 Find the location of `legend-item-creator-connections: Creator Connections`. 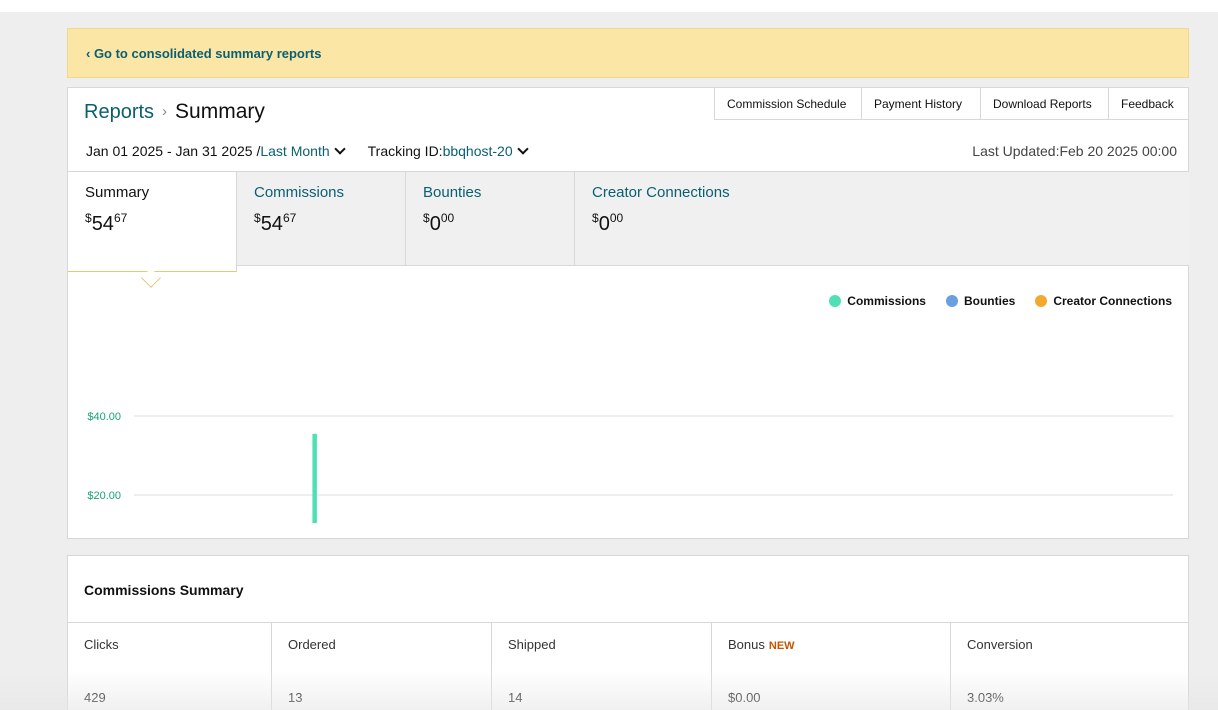

legend-item-creator-connections: Creator Connections is located at coordinates (1103, 301).